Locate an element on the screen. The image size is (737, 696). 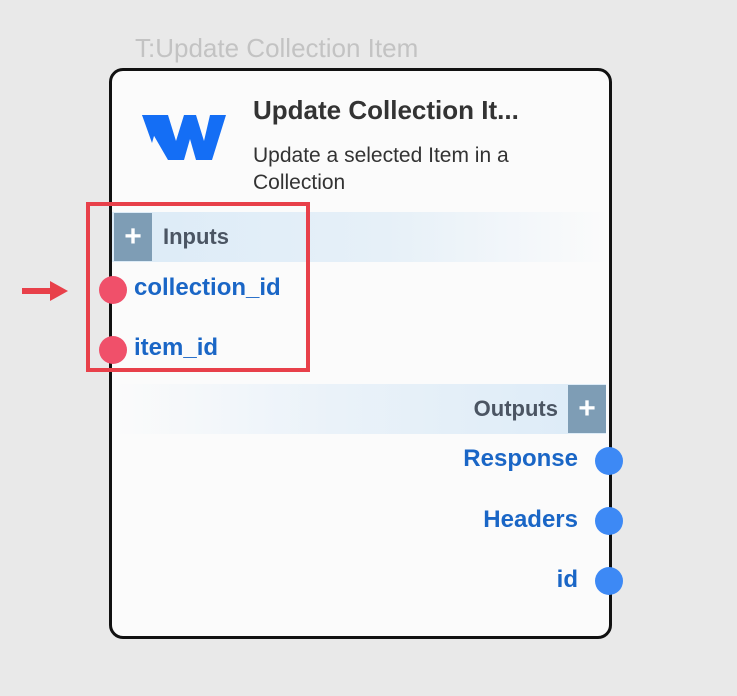
add-output-button: + is located at coordinates (587, 409).